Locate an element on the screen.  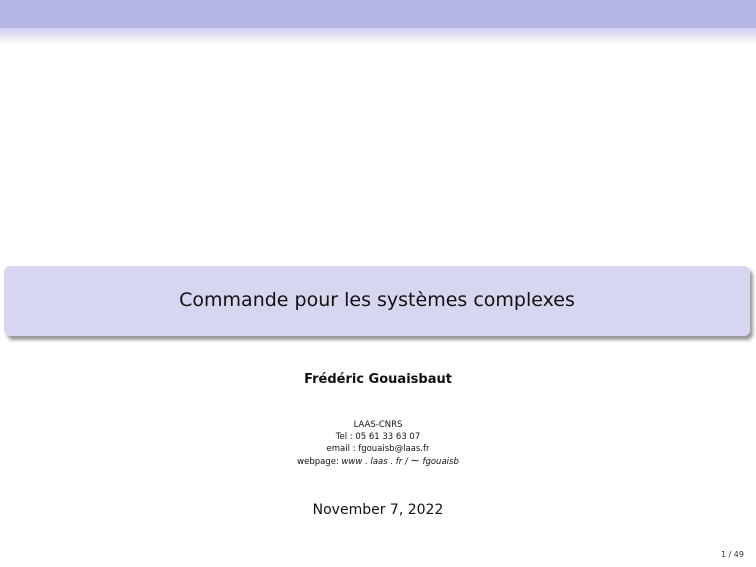
webpage-user: fgouaisb is located at coordinates (440, 462).